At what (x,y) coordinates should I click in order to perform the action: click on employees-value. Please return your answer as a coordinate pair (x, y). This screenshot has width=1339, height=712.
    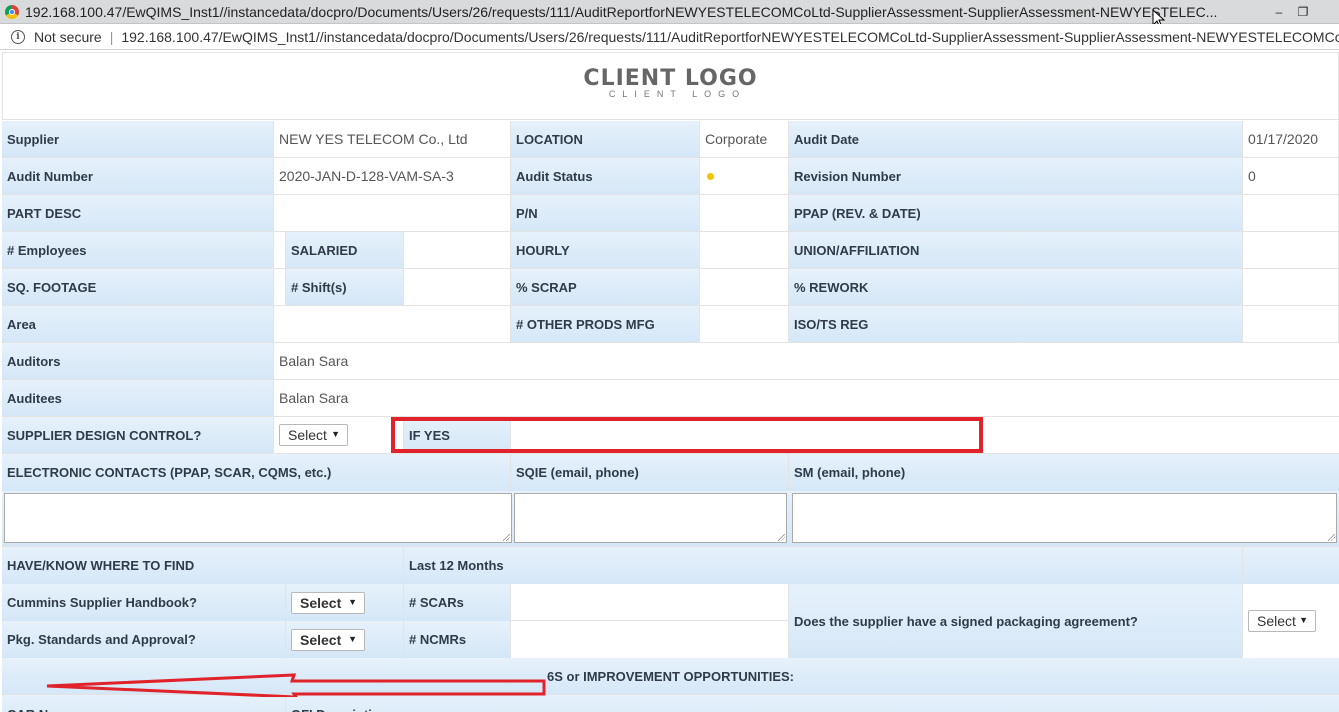
    Looking at the image, I should click on (280, 250).